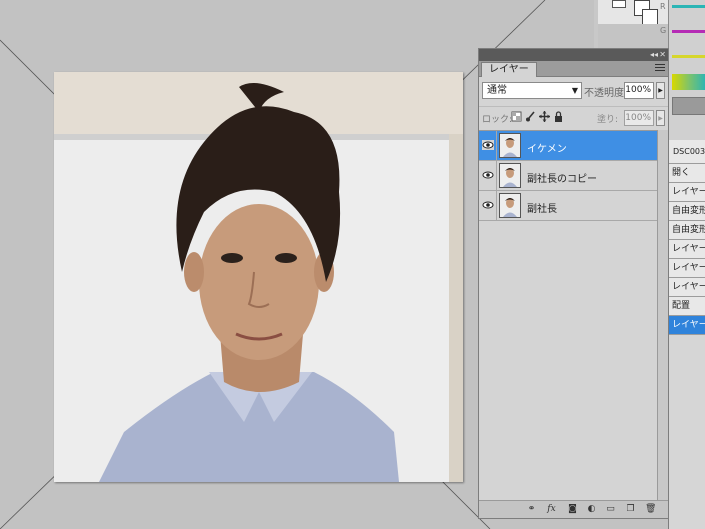  What do you see at coordinates (663, 6) in the screenshot?
I see `r-label: R` at bounding box center [663, 6].